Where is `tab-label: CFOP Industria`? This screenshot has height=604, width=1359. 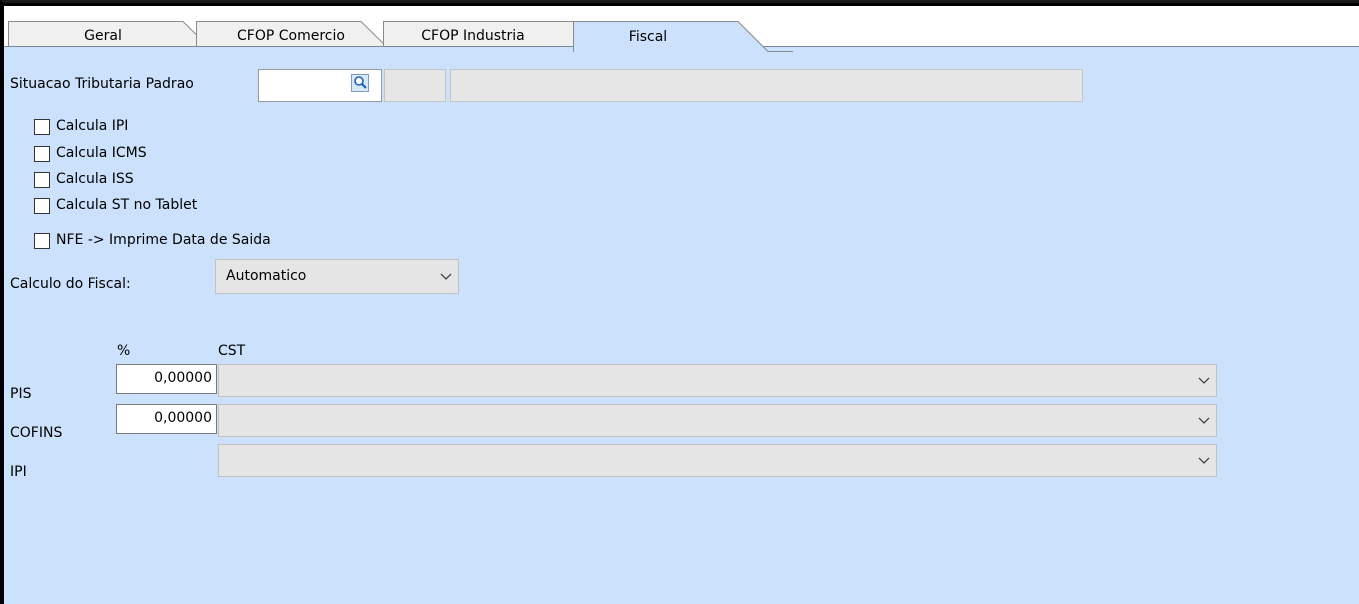
tab-label: CFOP Industria is located at coordinates (473, 36).